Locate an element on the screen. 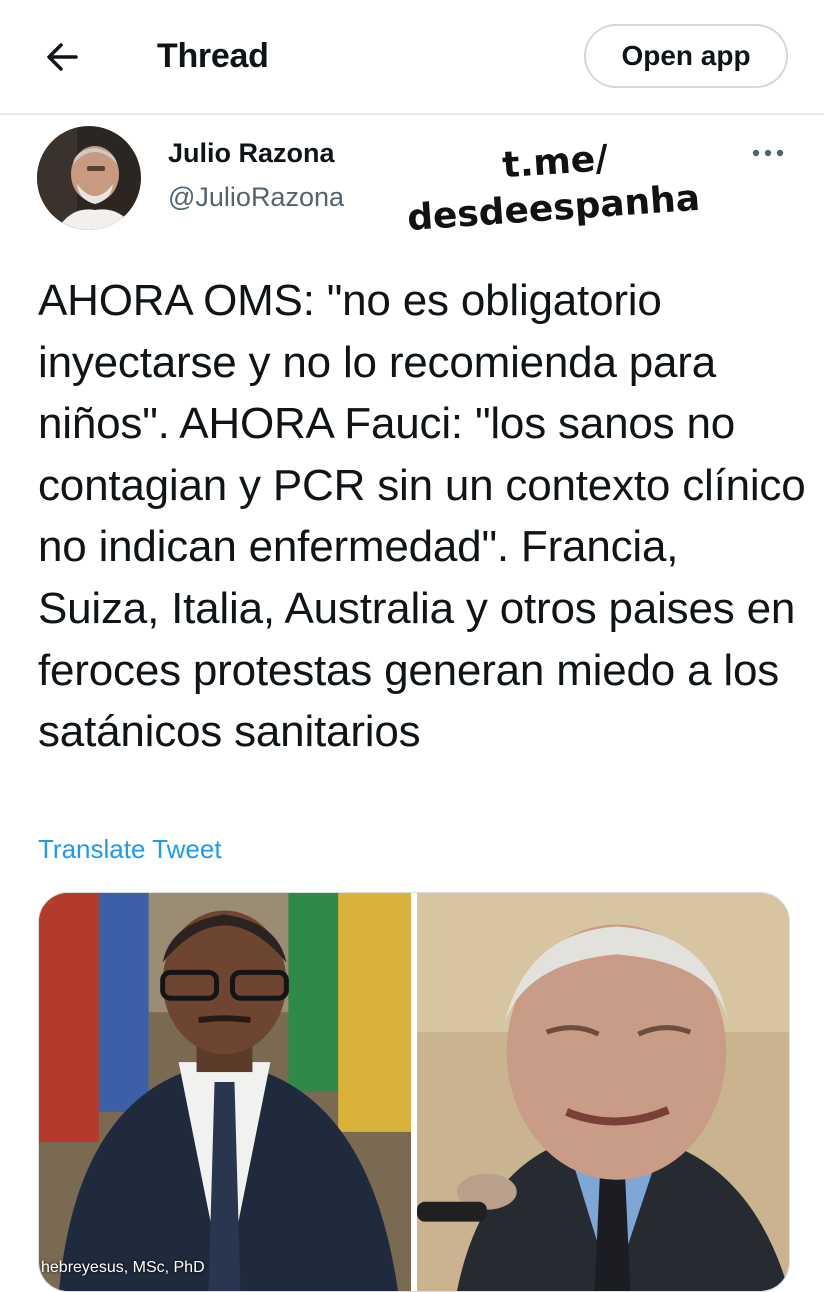  open-app-button: Open app is located at coordinates (686, 56).